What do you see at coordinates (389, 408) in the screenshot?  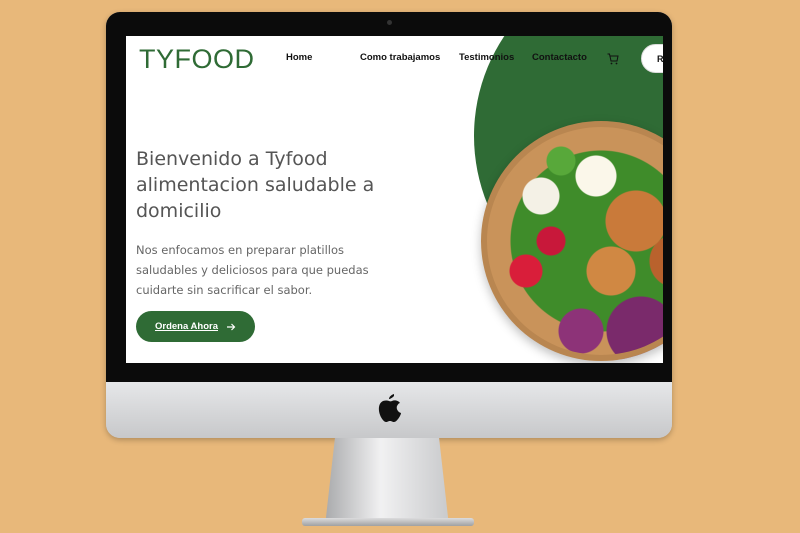 I see `apple-logo-icon` at bounding box center [389, 408].